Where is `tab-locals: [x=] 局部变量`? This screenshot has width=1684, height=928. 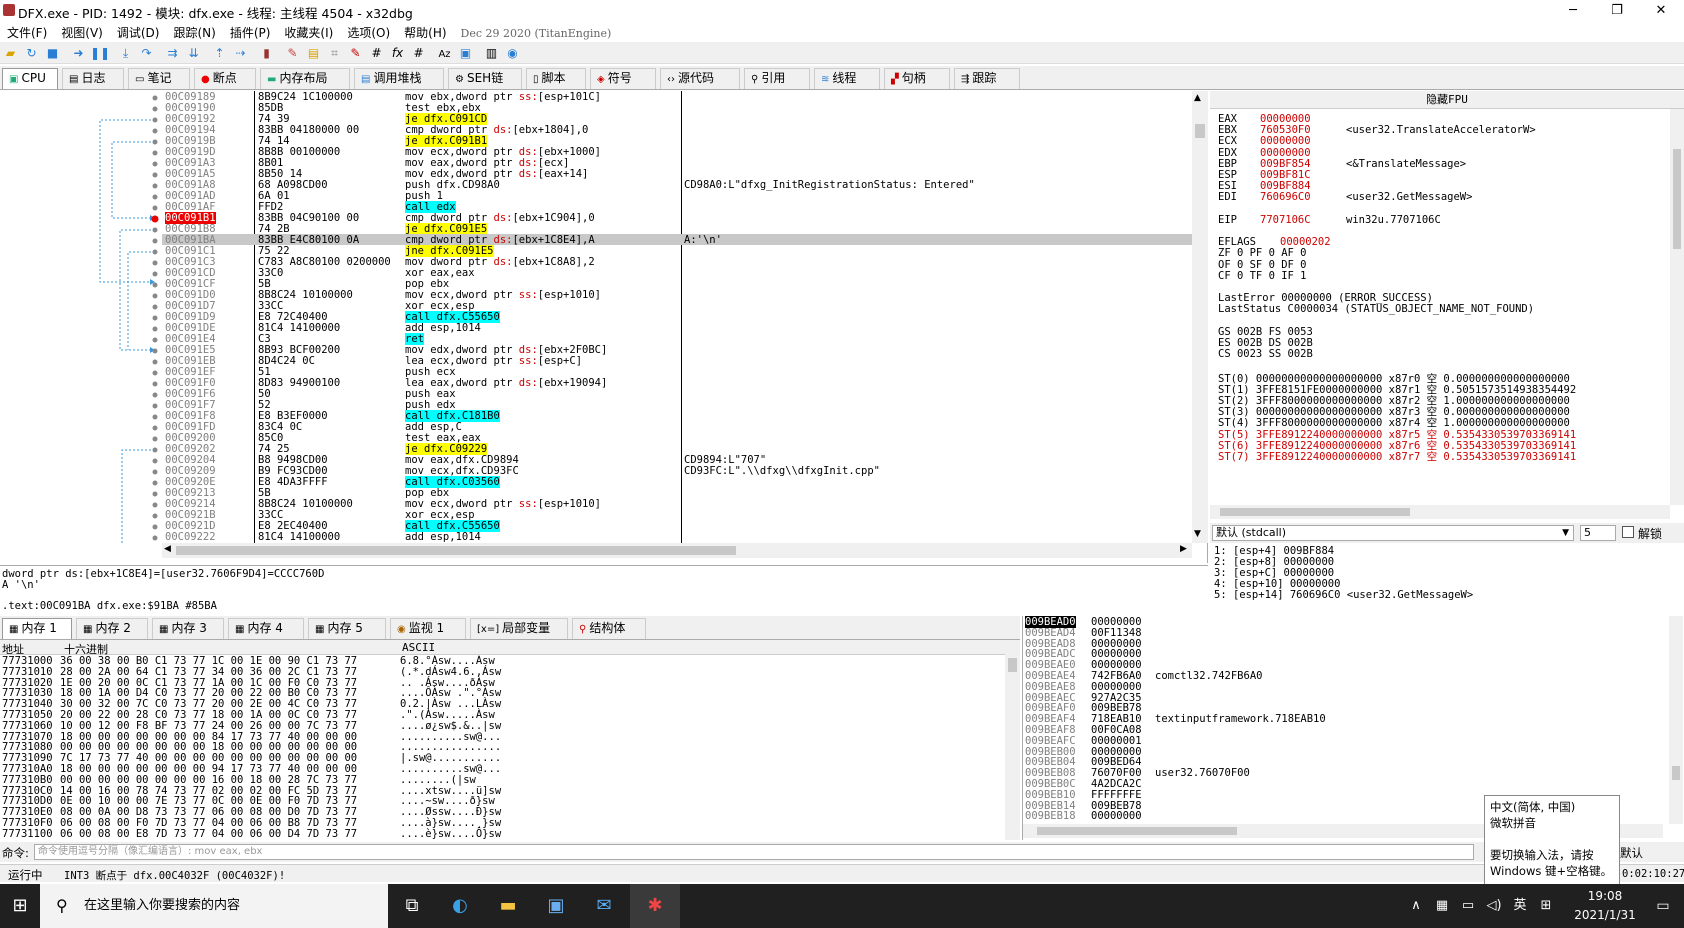
tab-locals: [x=] 局部变量 is located at coordinates (519, 628).